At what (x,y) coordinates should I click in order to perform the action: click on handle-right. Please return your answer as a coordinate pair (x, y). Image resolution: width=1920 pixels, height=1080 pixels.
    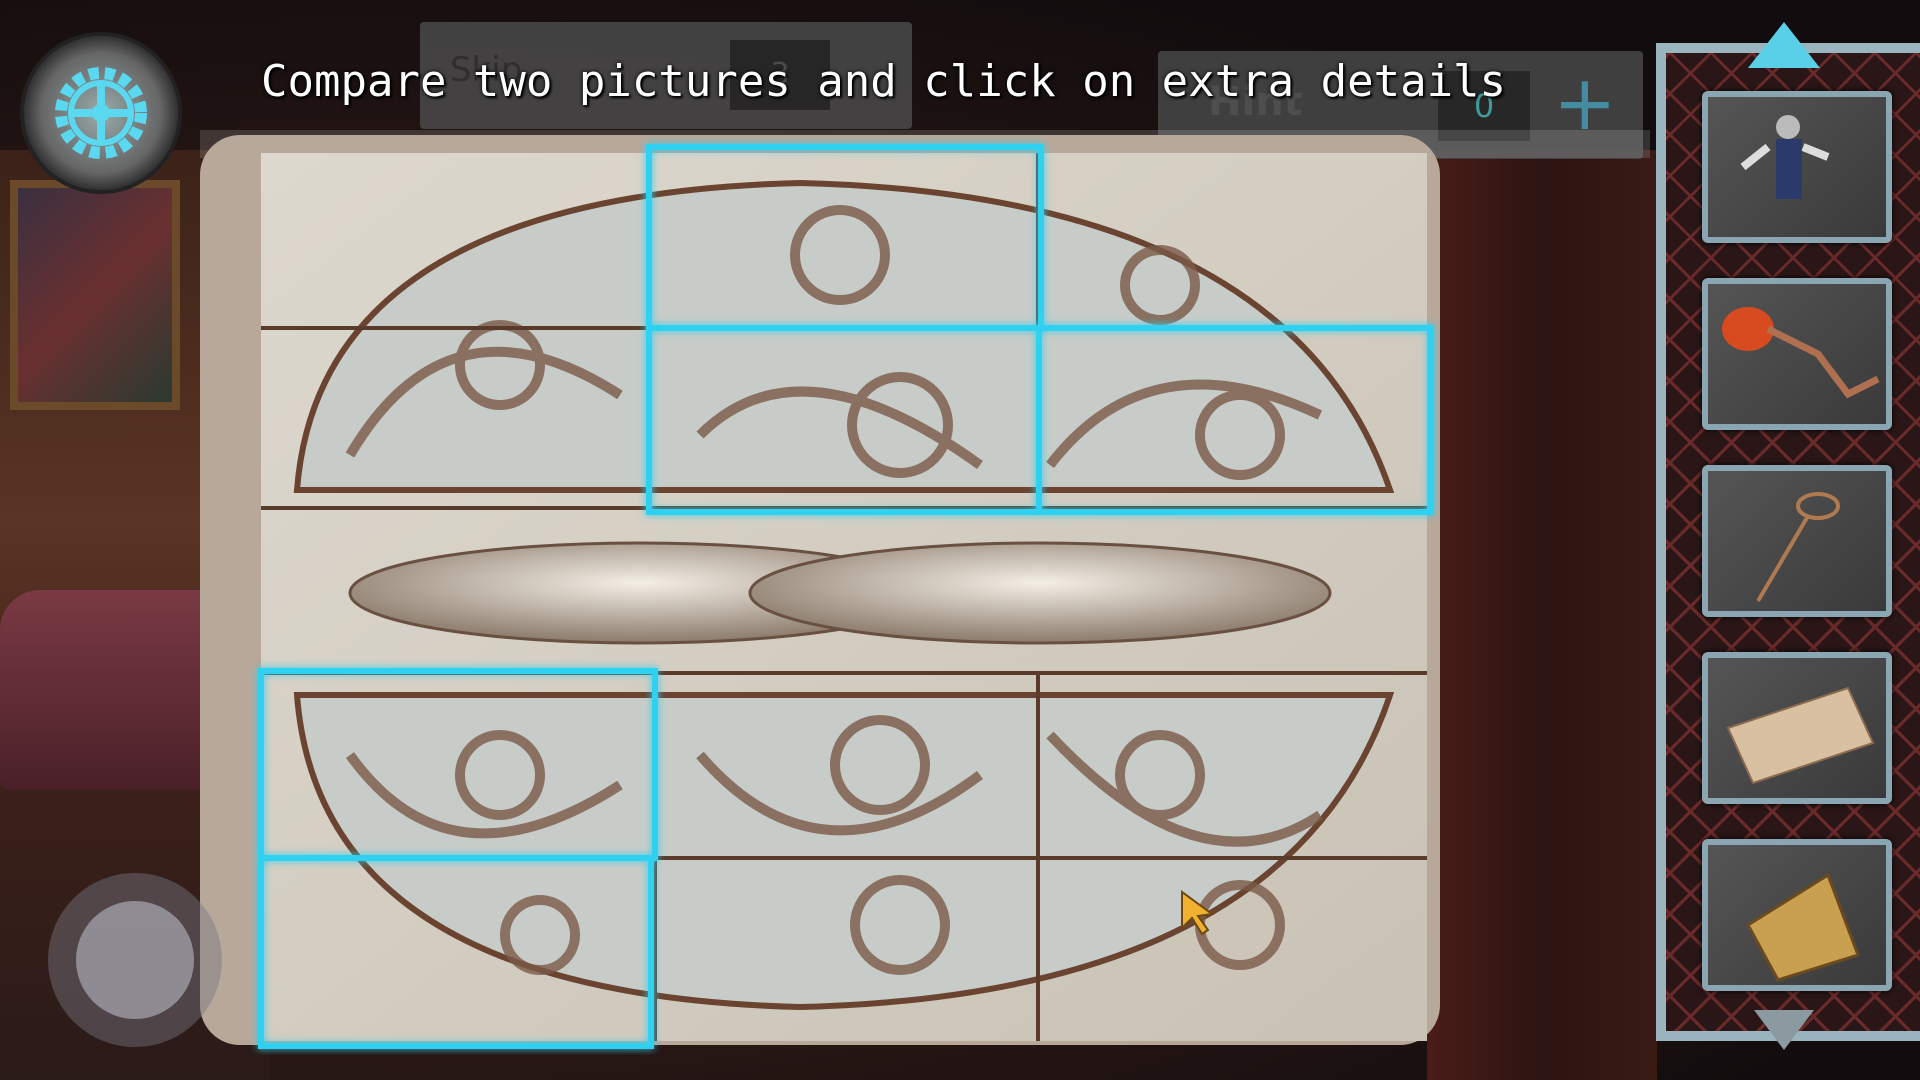
    Looking at the image, I should click on (1040, 593).